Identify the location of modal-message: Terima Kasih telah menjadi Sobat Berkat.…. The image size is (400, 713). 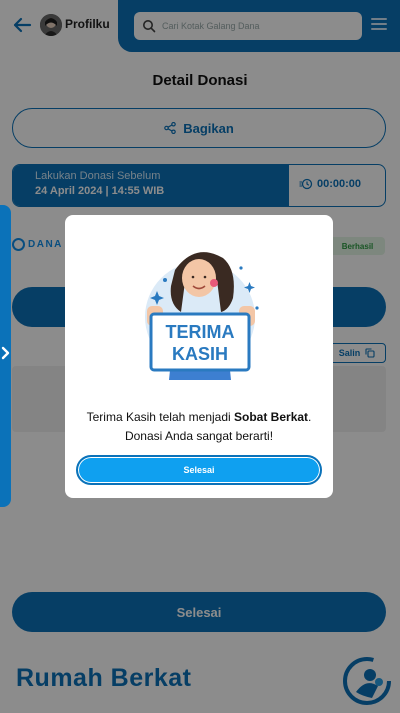
(199, 427).